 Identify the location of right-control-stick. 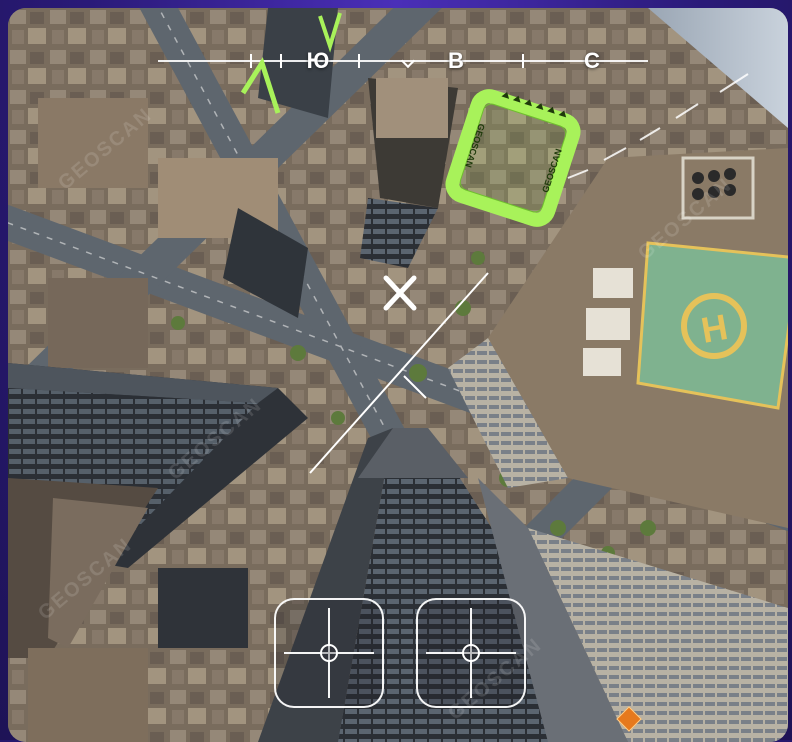
(471, 653).